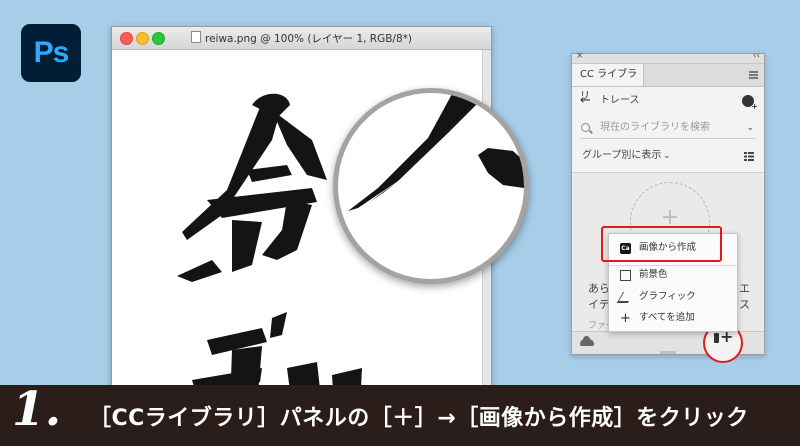  I want to click on panel-menu-icon, so click(753, 75).